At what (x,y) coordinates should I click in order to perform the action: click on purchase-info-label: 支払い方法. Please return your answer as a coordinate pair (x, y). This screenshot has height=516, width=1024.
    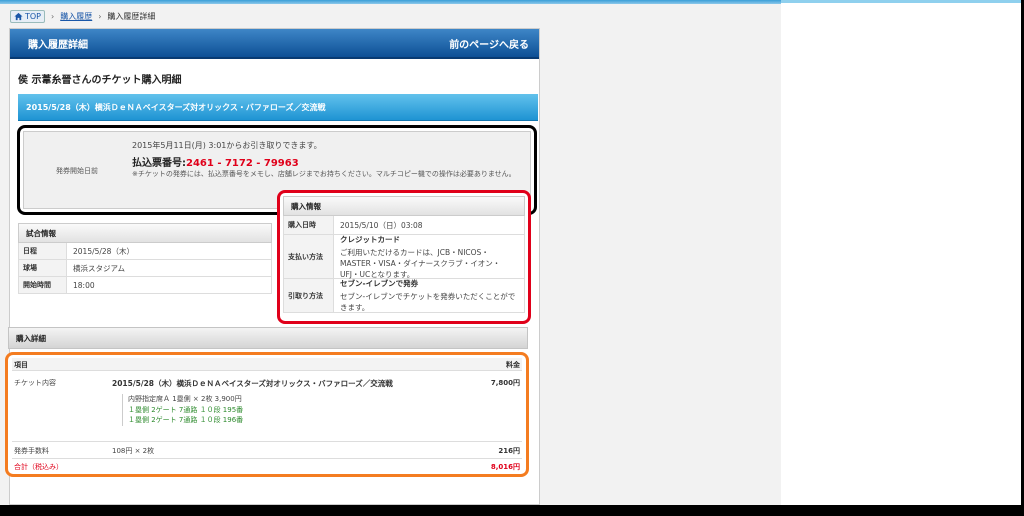
    Looking at the image, I should click on (309, 256).